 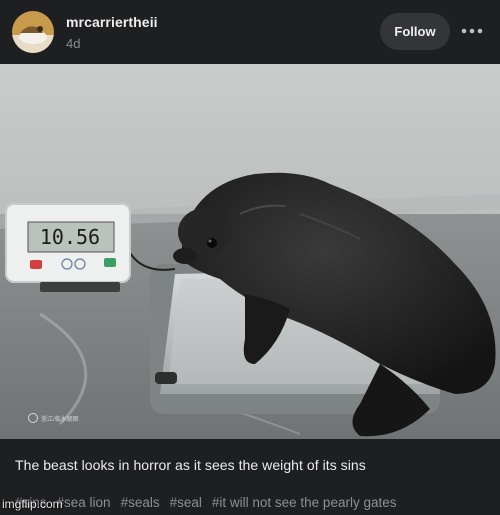 I want to click on avatar, so click(x=33, y=32).